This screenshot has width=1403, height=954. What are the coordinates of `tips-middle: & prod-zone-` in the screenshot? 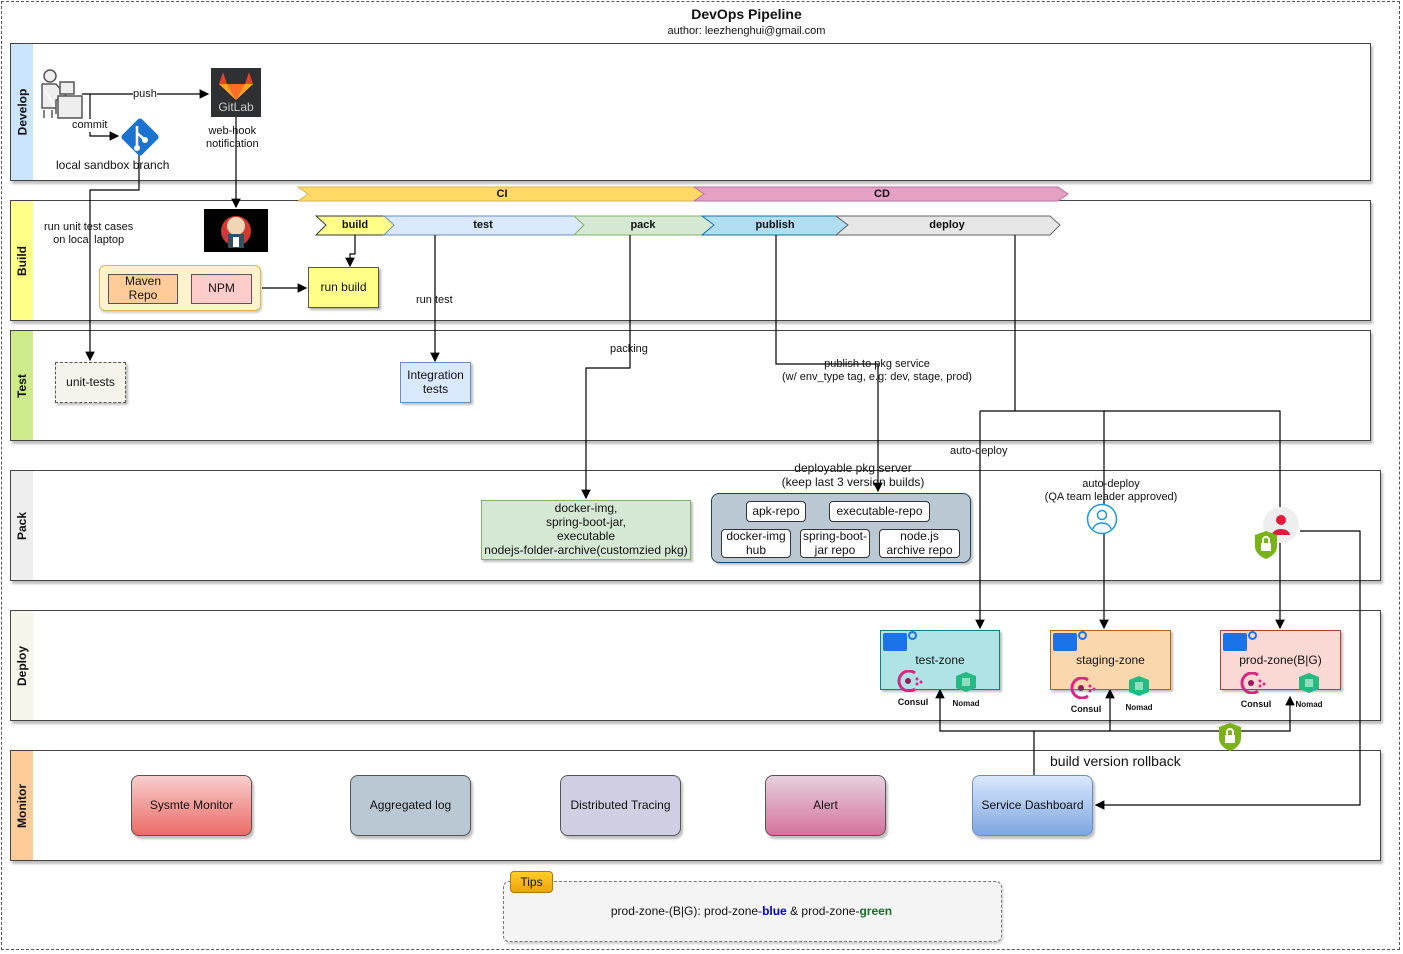 It's located at (823, 911).